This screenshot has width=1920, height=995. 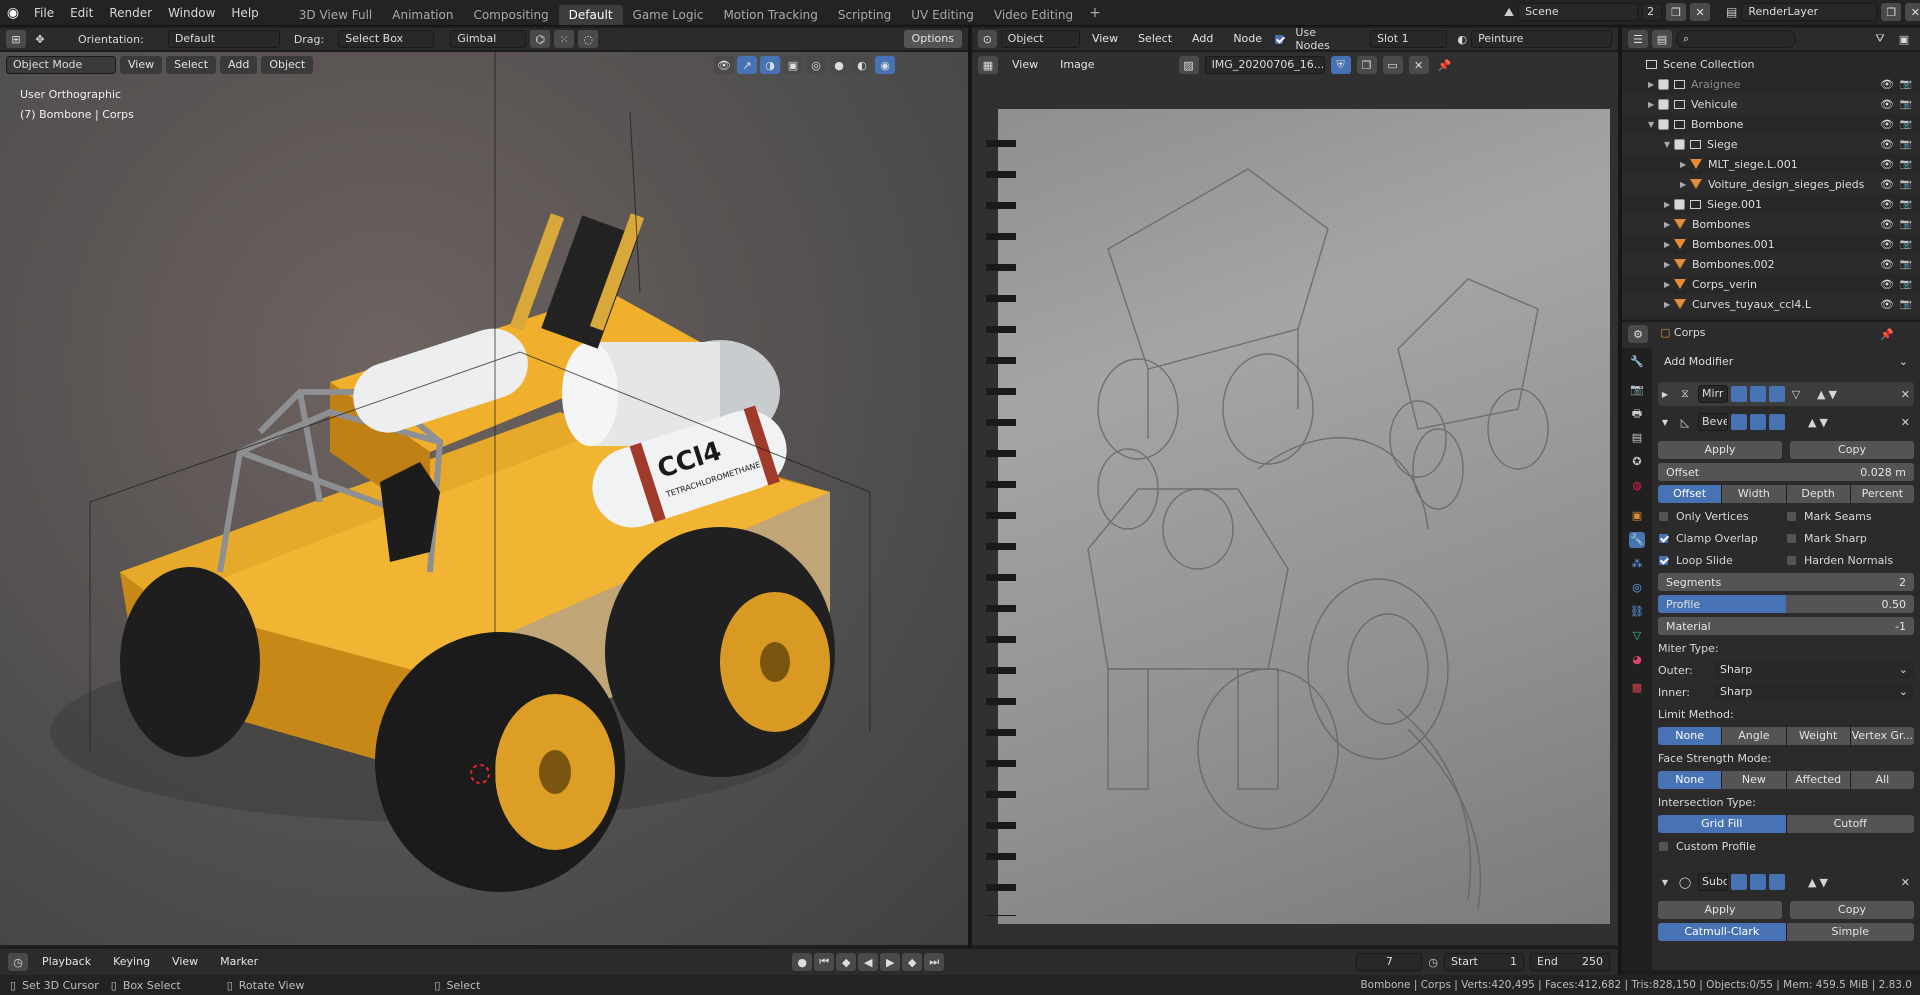 I want to click on limit-weight: Weight, so click(x=1818, y=736).